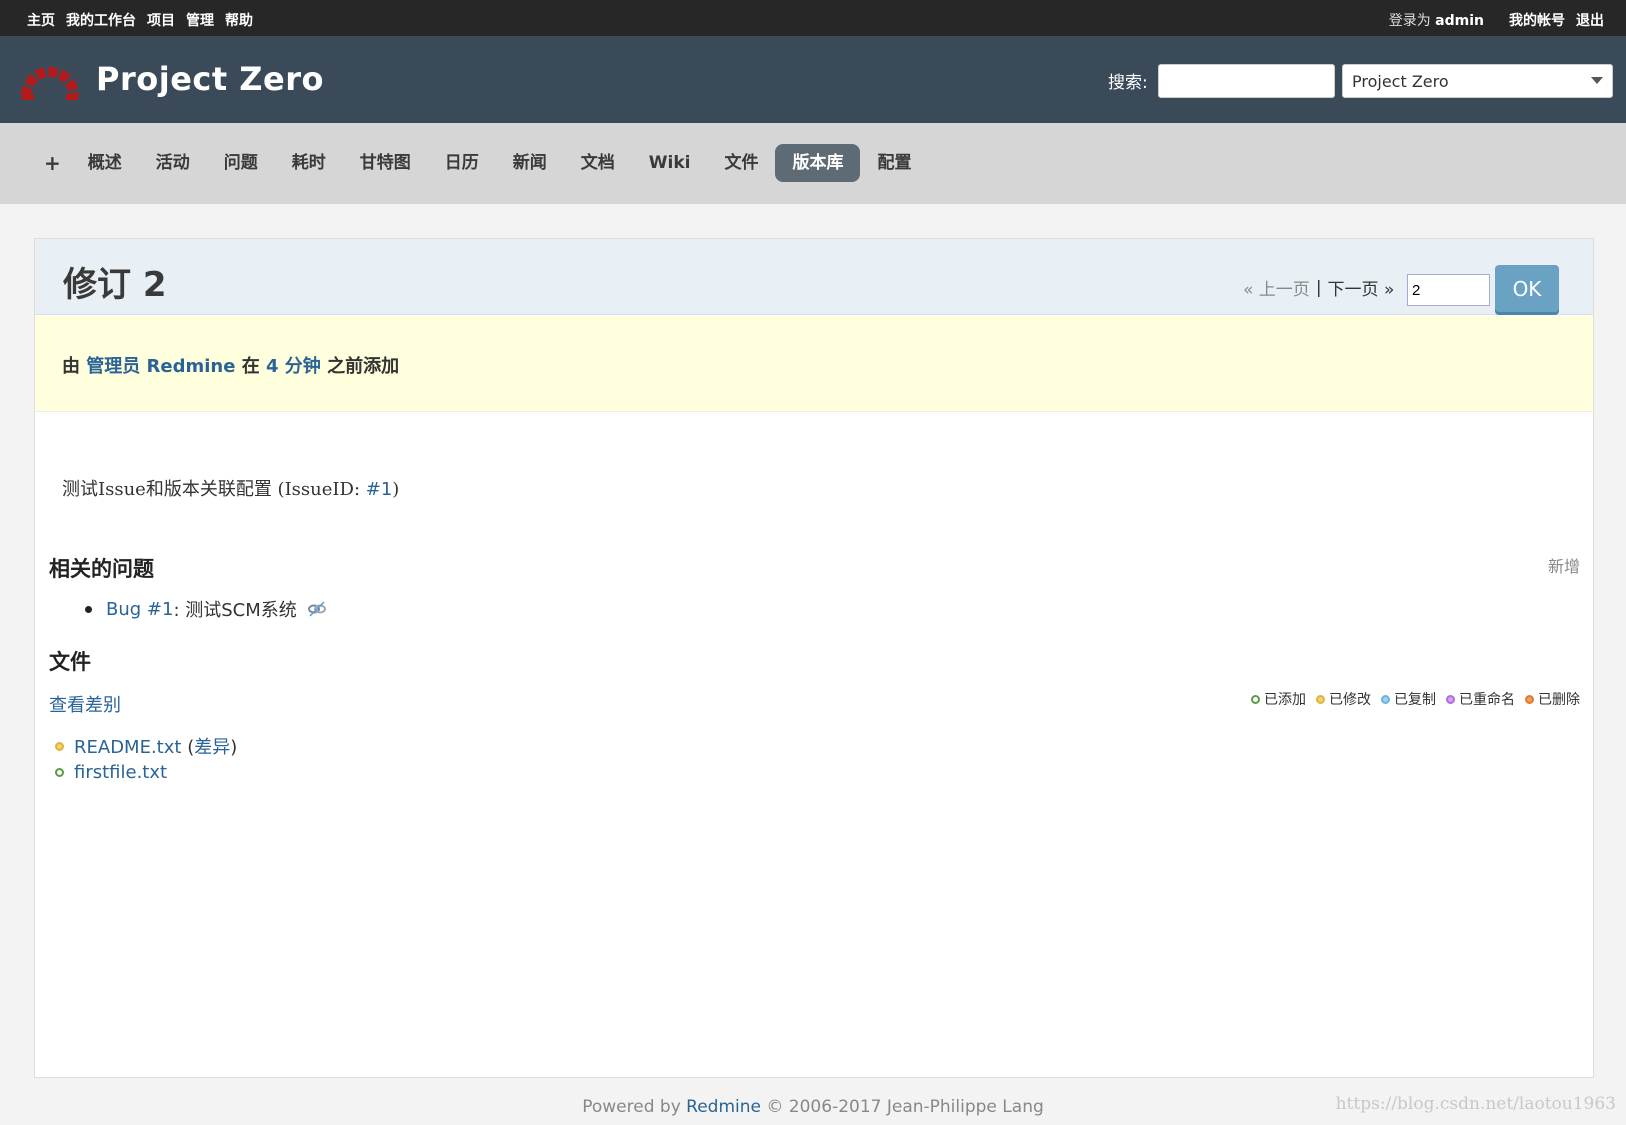 This screenshot has height=1125, width=1626. Describe the element at coordinates (214, 489) in the screenshot. I see `comment-text: 测试Issue和版本关联配置 (IssueID:` at that location.